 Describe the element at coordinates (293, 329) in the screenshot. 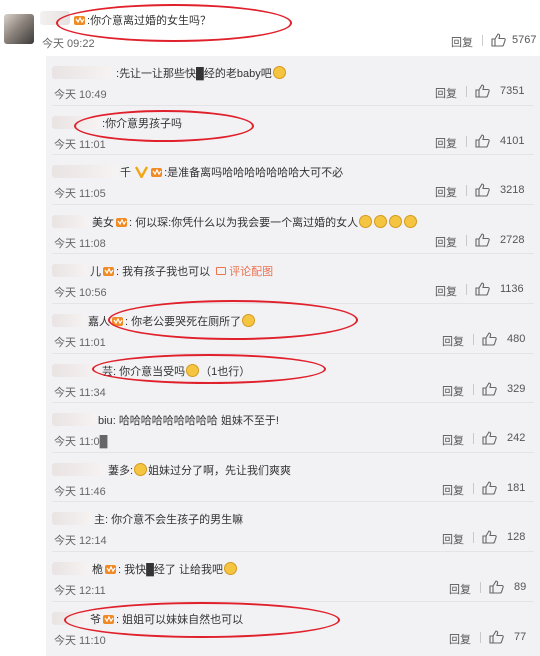

I see `list-item: 嘉人: 你老公要哭死在厕所了 今天 11:01 回复 480` at that location.